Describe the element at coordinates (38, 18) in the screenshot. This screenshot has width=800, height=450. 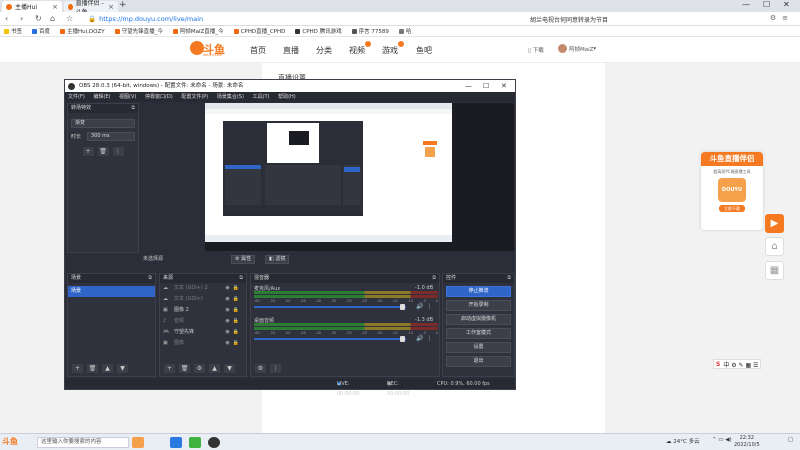
I see `reload-icon: ↻` at that location.